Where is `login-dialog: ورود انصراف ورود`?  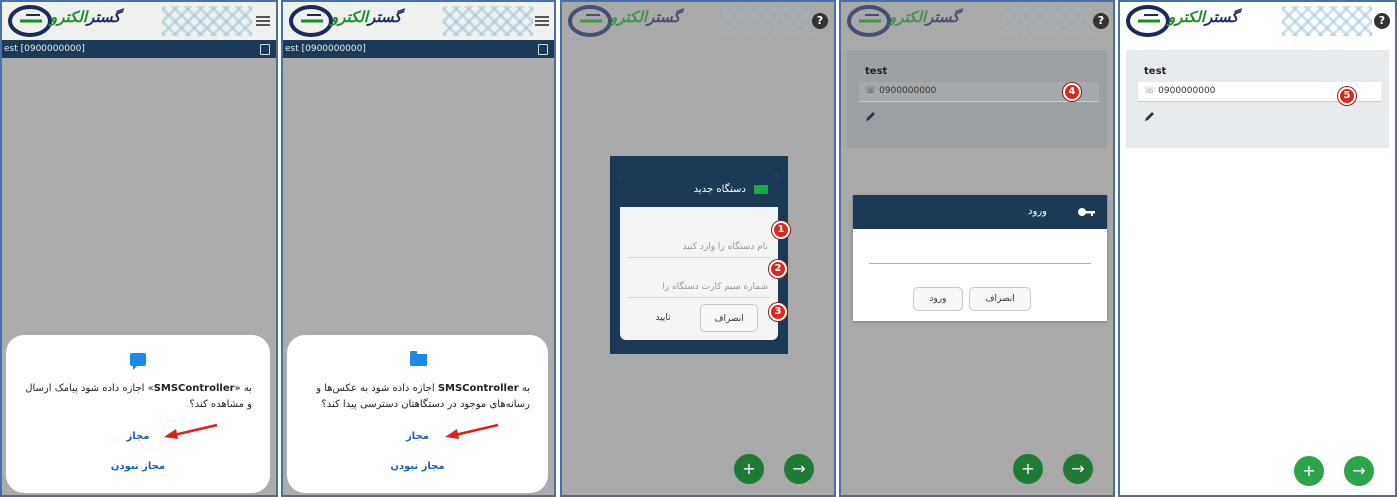
login-dialog: ورود انصراف ورود is located at coordinates (980, 258).